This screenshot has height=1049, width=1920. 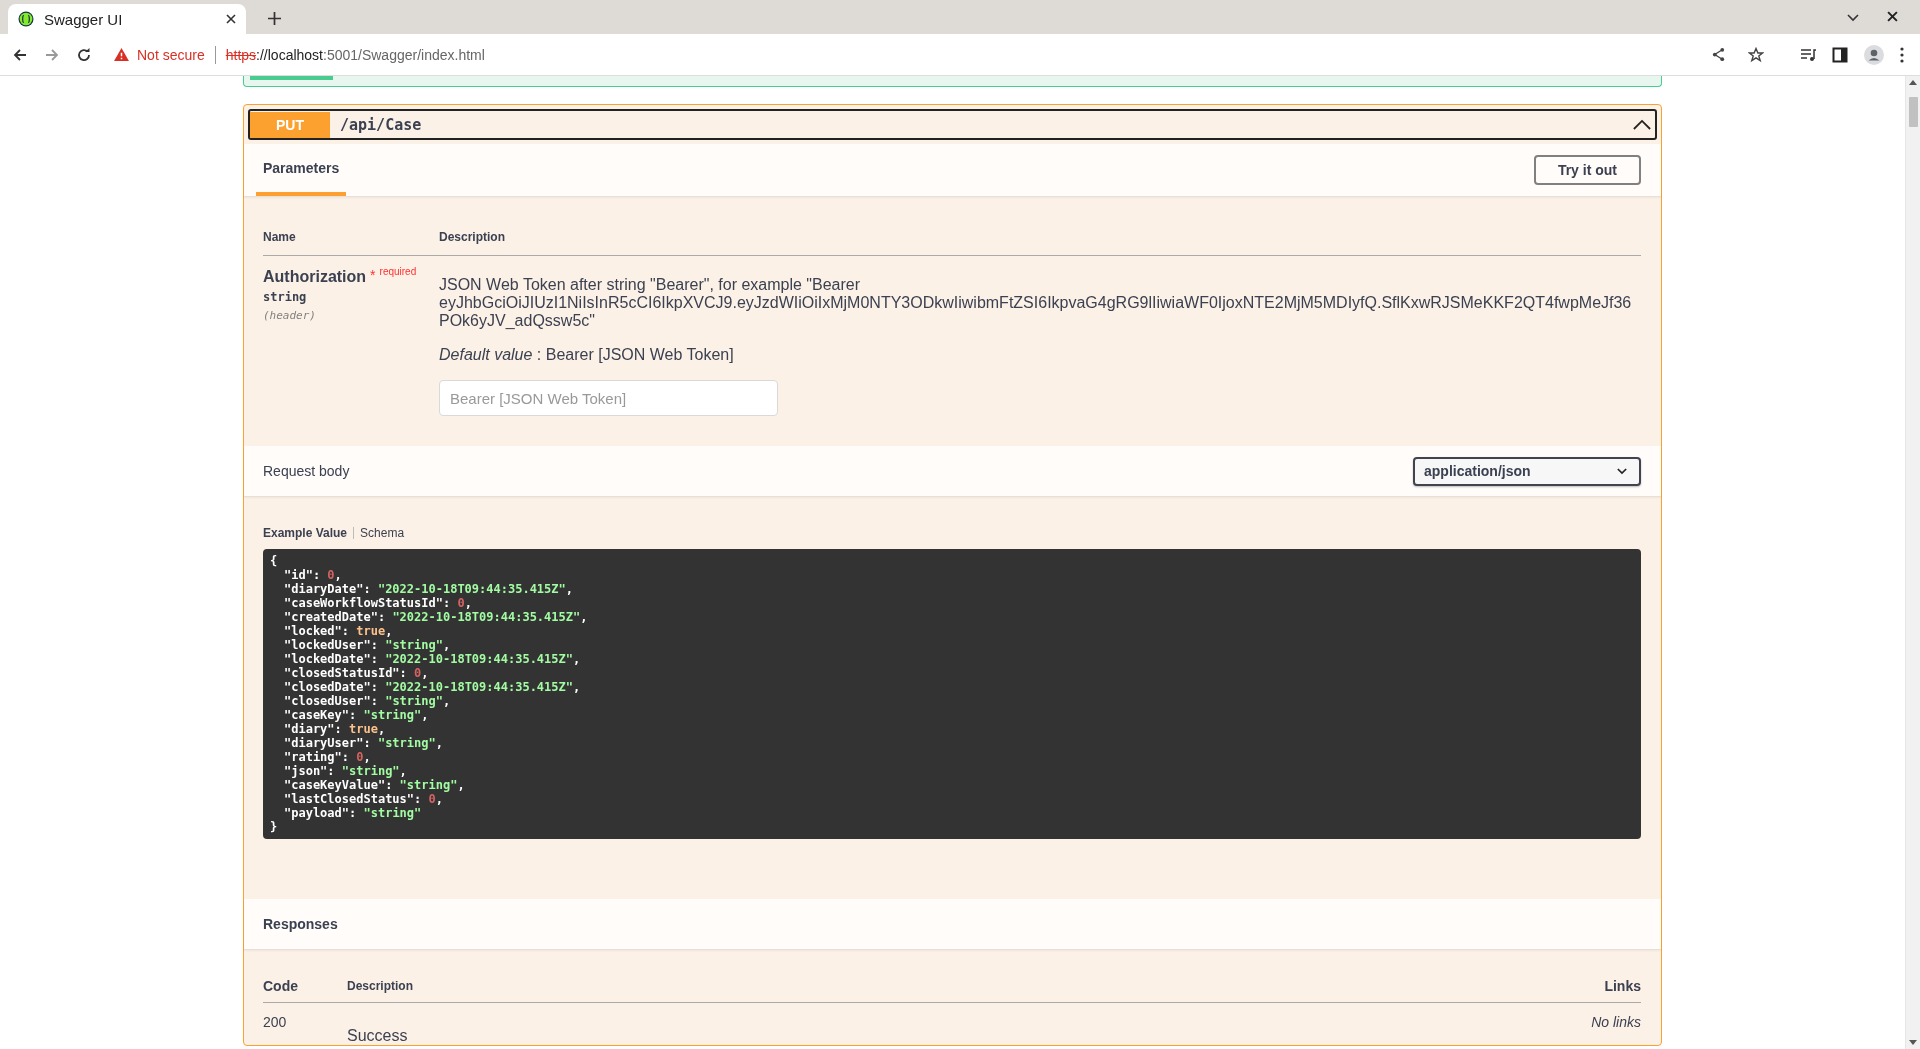 I want to click on code-line: "closedDate": "2022-10-18T09:44:35.415Z",, so click(x=432, y=687).